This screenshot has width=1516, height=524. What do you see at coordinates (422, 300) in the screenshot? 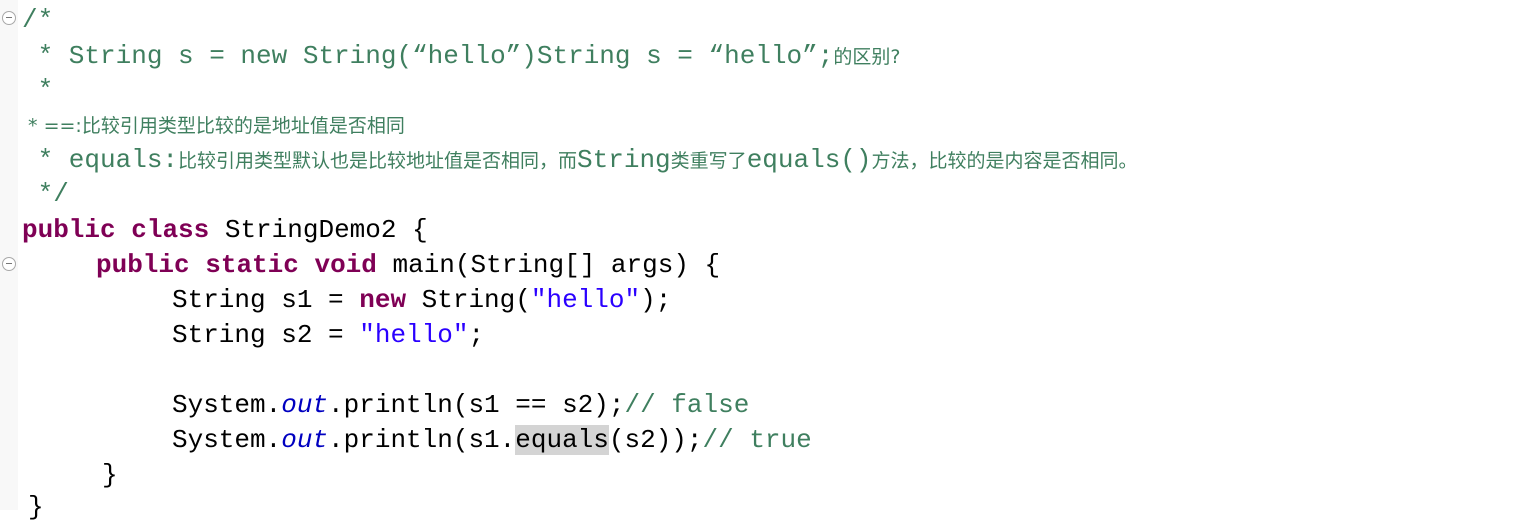
I see `s1-declaration: String s1 = new String("hello");` at bounding box center [422, 300].